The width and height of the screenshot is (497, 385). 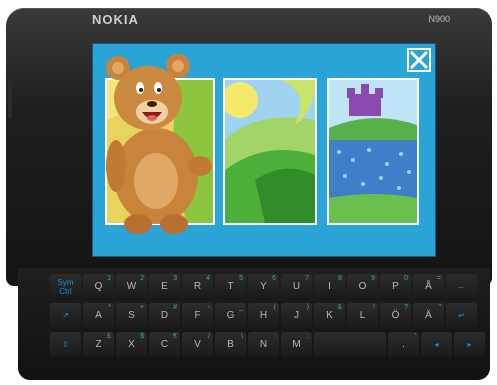 I want to click on key-label: J, so click(x=296, y=315).